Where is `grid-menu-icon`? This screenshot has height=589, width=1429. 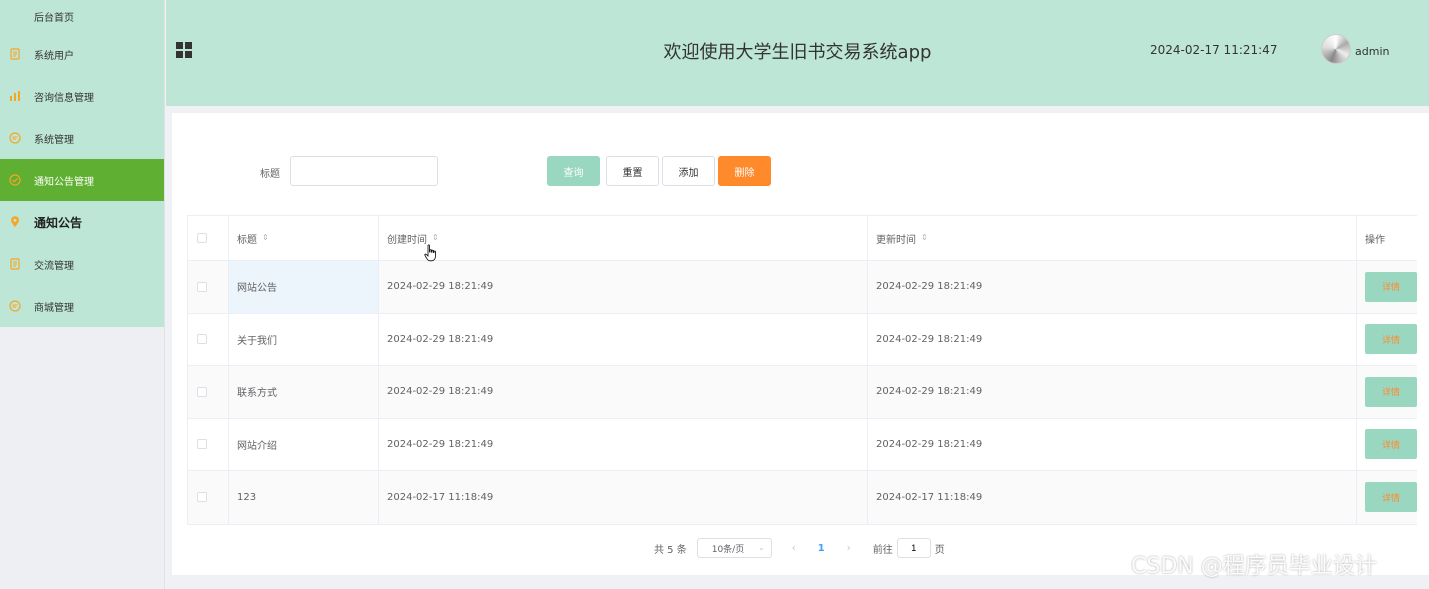
grid-menu-icon is located at coordinates (184, 50).